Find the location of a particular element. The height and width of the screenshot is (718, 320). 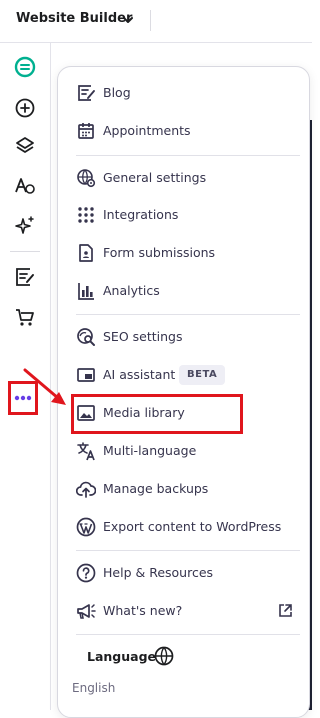

translate-icon is located at coordinates (86, 451).